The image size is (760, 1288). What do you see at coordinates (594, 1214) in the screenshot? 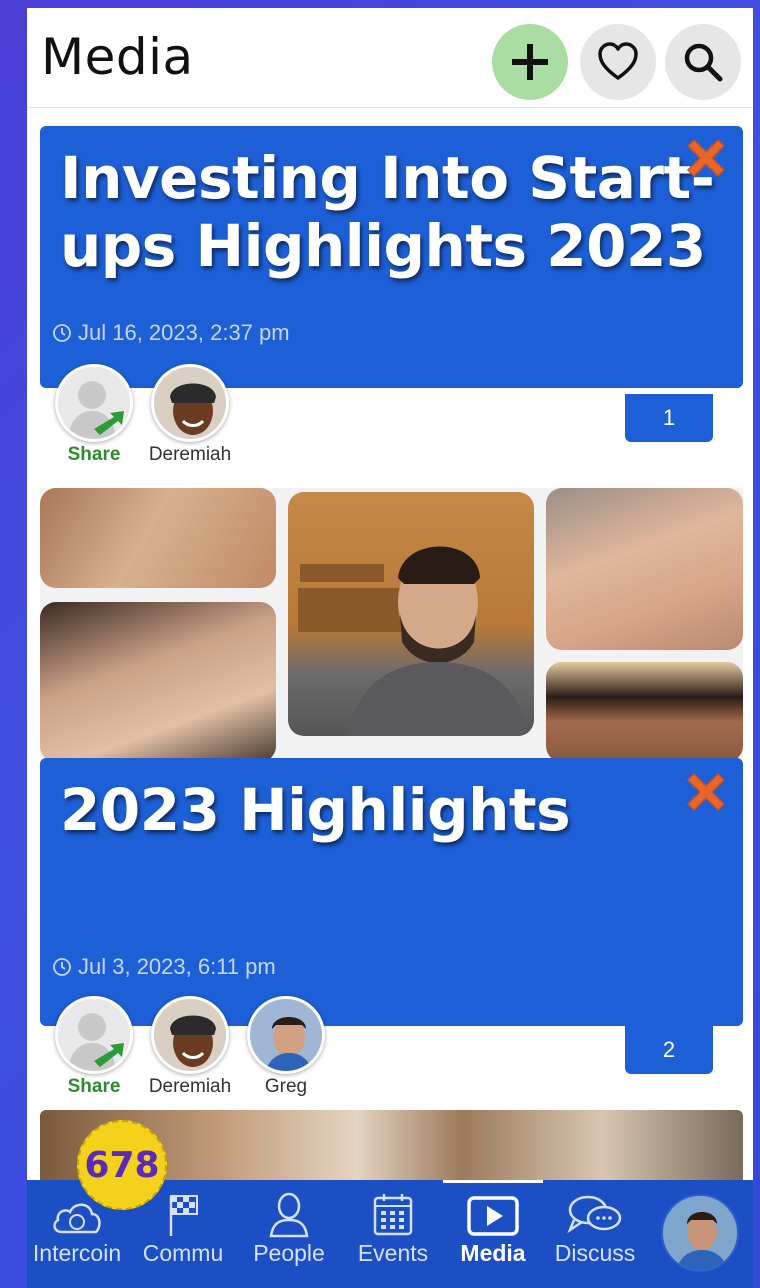
I see `chat-icon` at bounding box center [594, 1214].